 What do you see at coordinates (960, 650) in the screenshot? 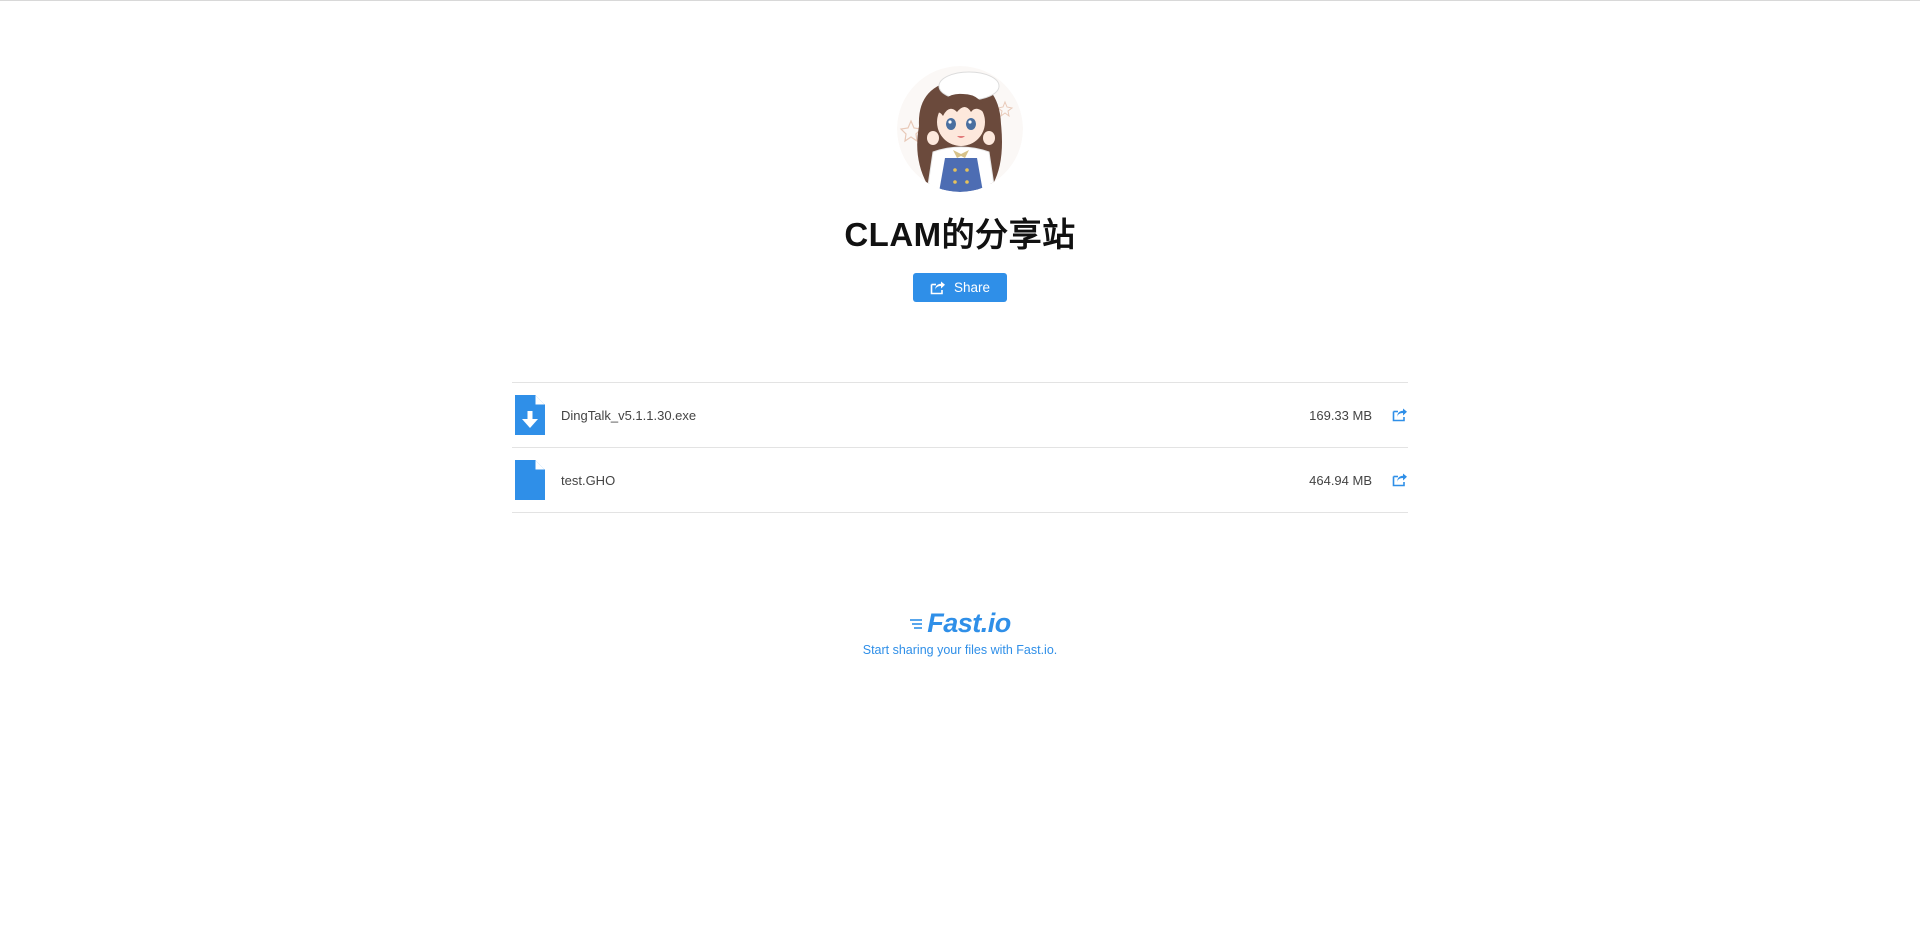
I see `tagline-link: Start sharing your files with Fast.io.` at bounding box center [960, 650].